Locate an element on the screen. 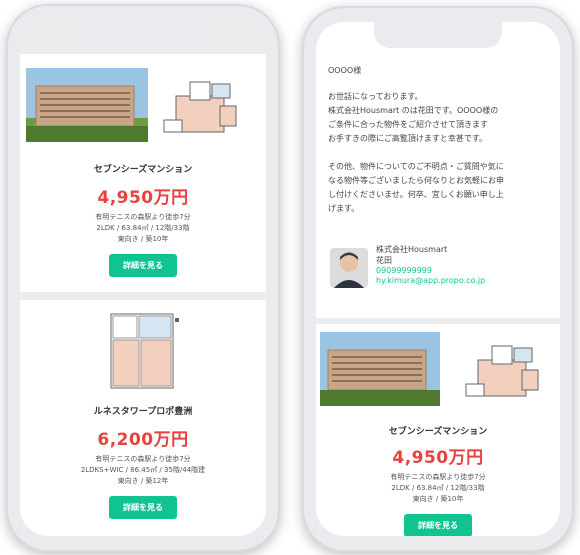  message-line: お手すきの際にご高覧頂けますと幸甚です。 is located at coordinates (408, 138).